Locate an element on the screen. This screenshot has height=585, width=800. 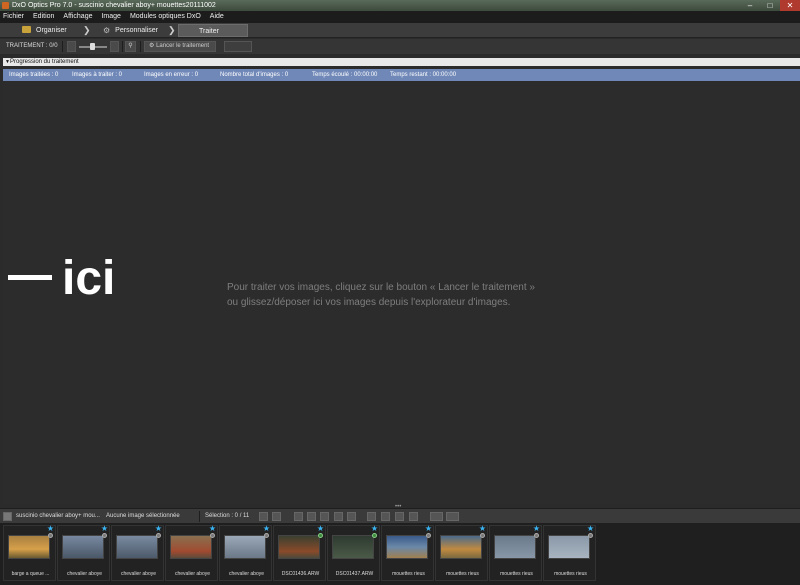
close-icon: ✕ is located at coordinates (790, 5).